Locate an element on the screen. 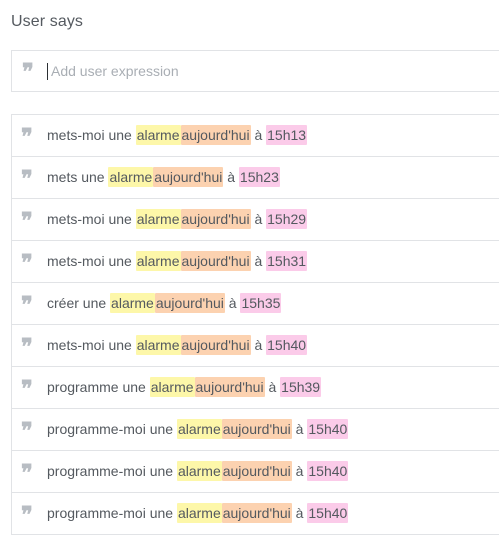 The image size is (499, 543). entity-time-highlight: 15h31 is located at coordinates (287, 261).